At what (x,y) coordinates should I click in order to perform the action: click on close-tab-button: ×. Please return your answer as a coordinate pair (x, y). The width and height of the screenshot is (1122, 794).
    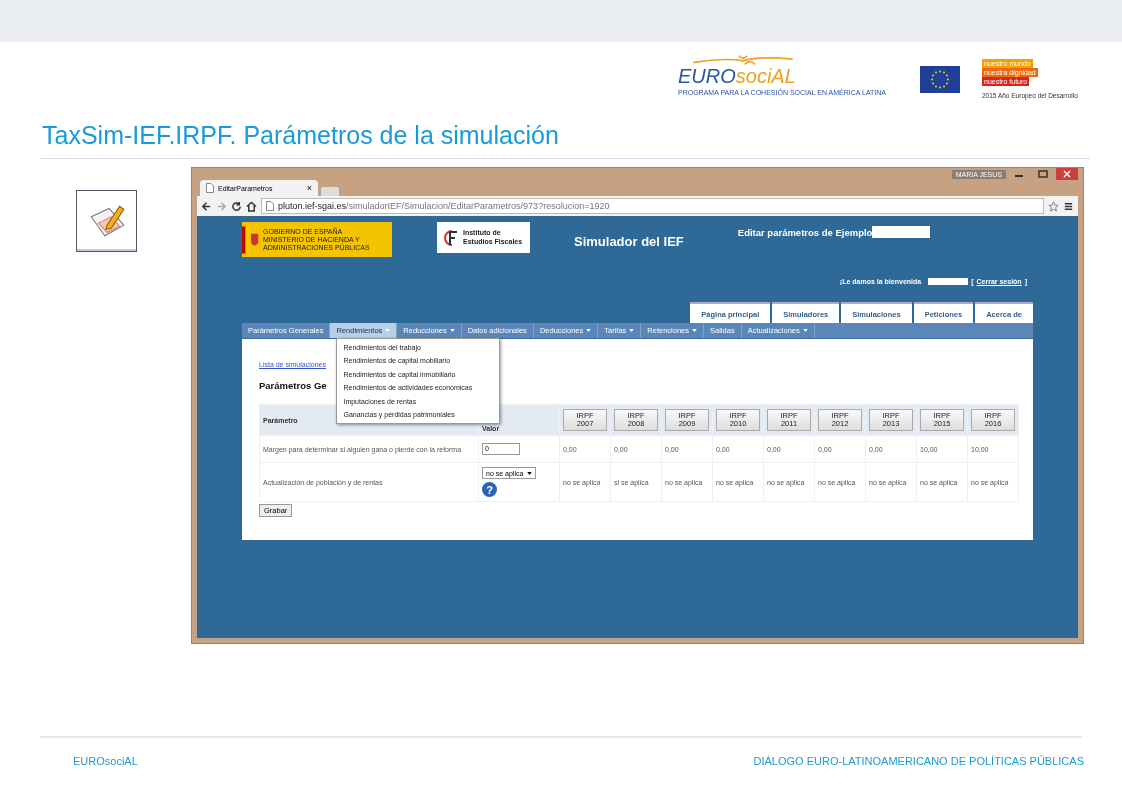
    Looking at the image, I should click on (309, 188).